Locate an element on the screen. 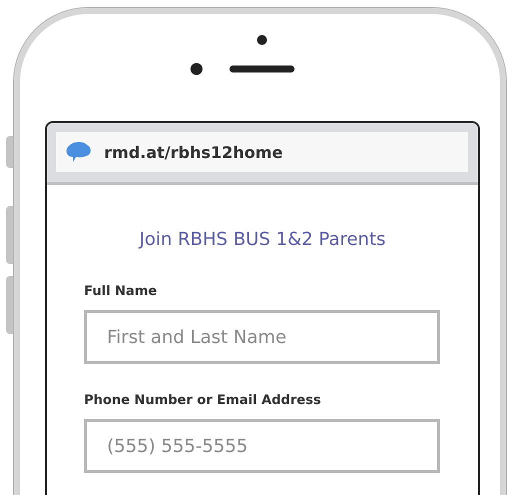  url-field: rmd.at/rbhs12home is located at coordinates (262, 152).